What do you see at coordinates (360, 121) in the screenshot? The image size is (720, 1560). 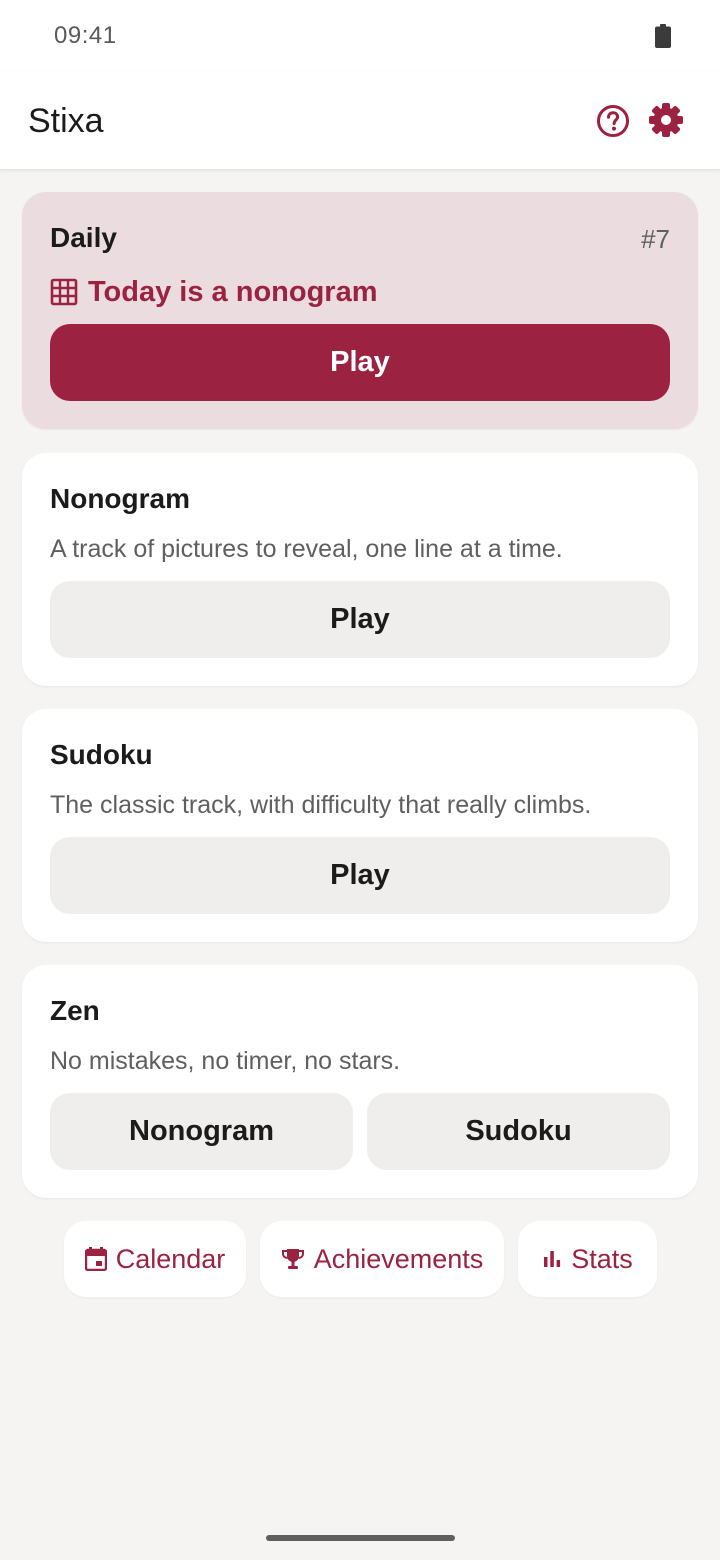 I see `app-bar: Stixa` at bounding box center [360, 121].